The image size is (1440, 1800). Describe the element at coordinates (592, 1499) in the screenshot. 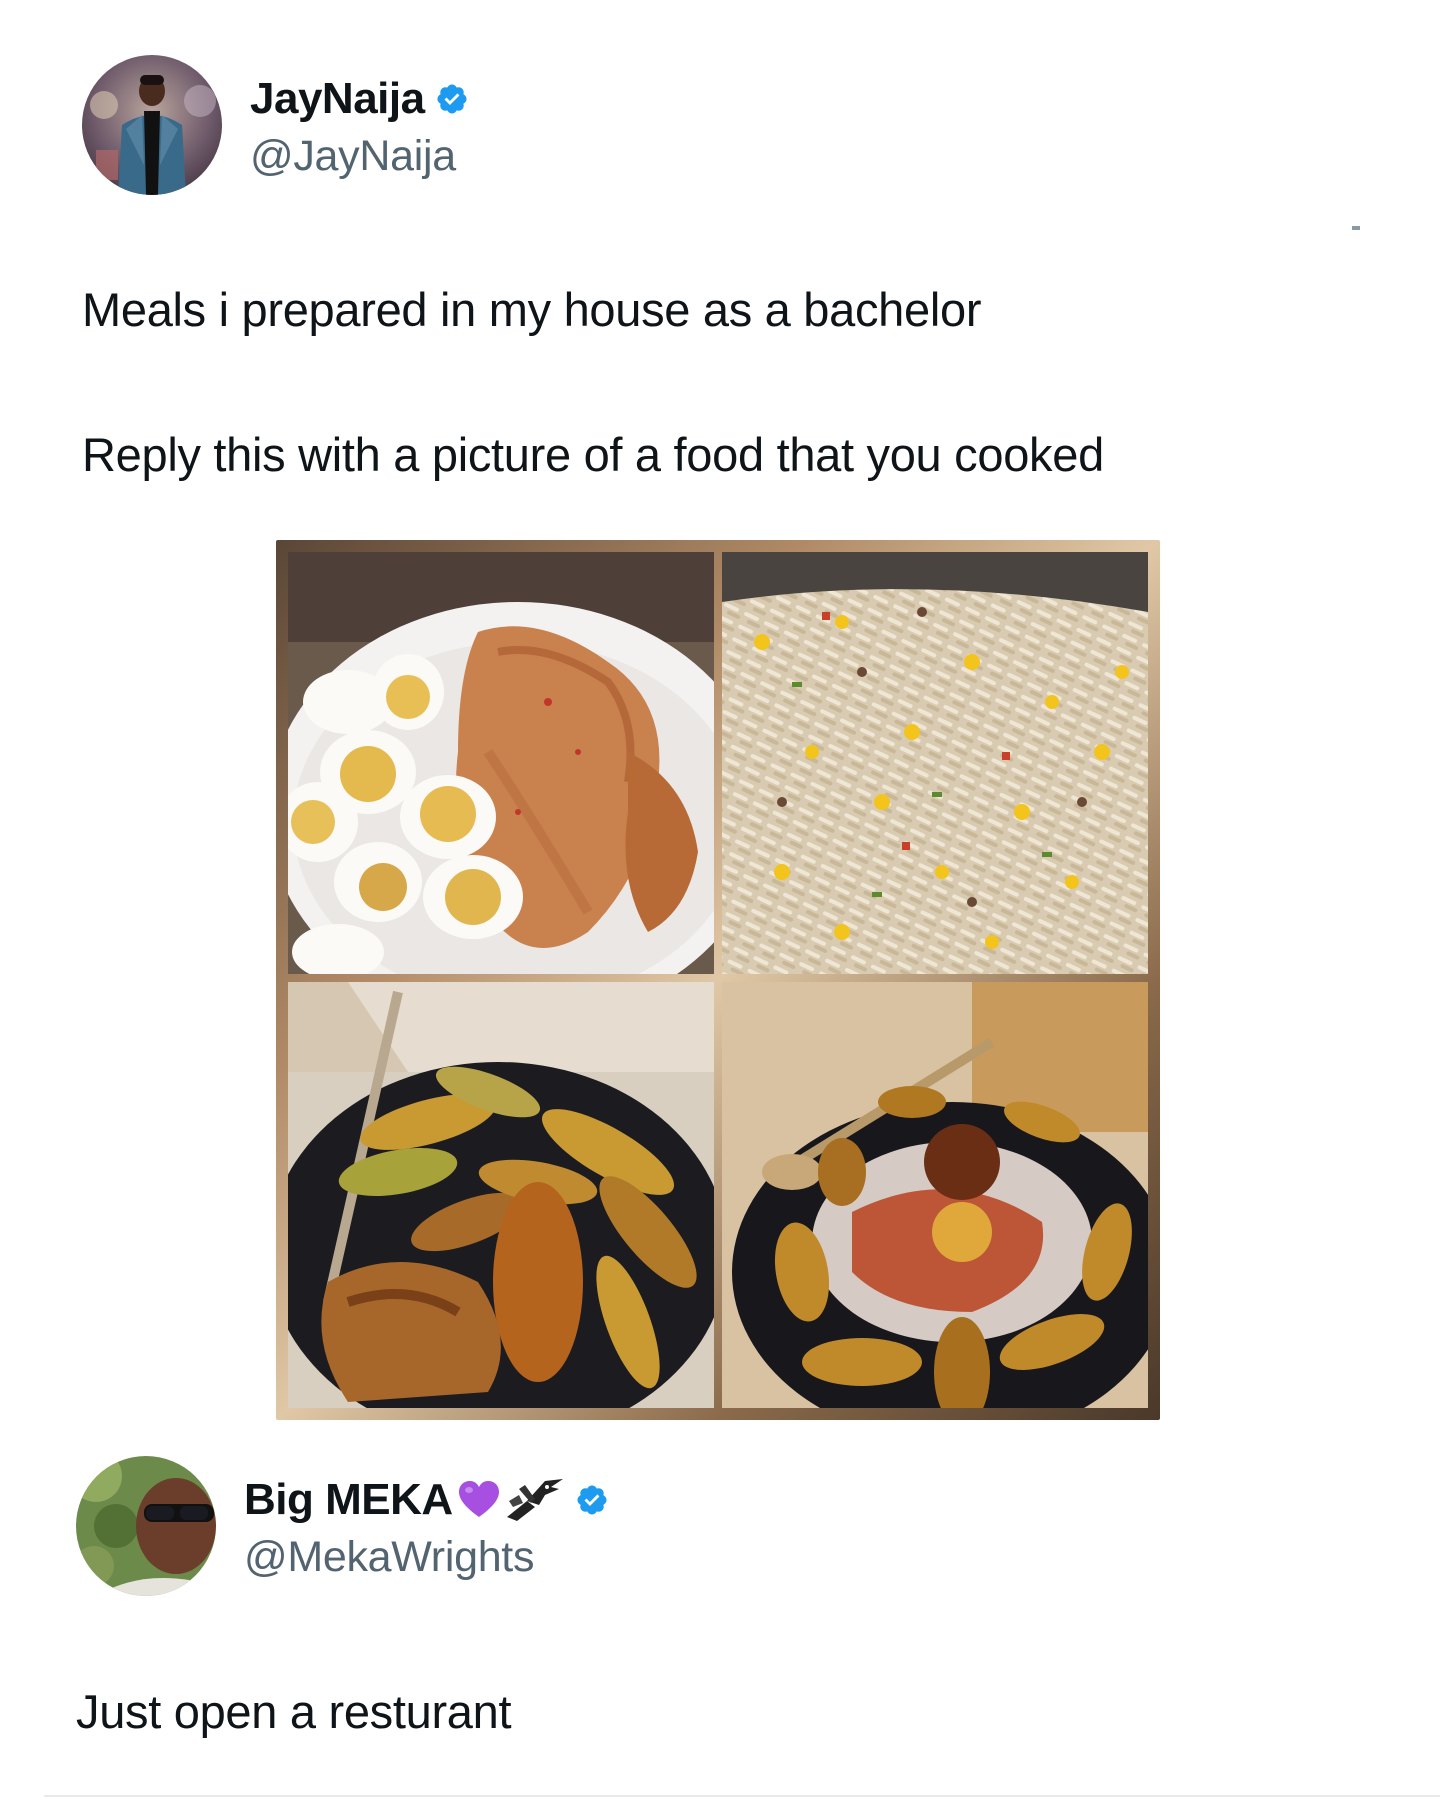

I see `reply-verified-badge-icon` at that location.